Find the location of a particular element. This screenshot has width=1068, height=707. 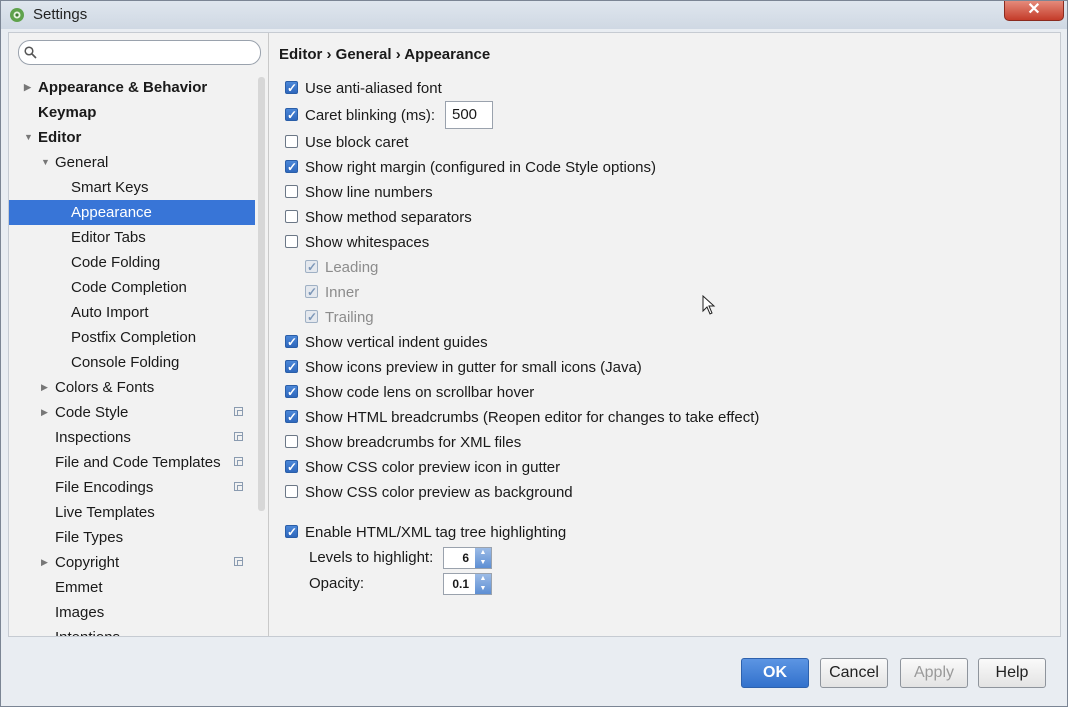

tree-item-label: Colors & Fonts is located at coordinates (105, 387).